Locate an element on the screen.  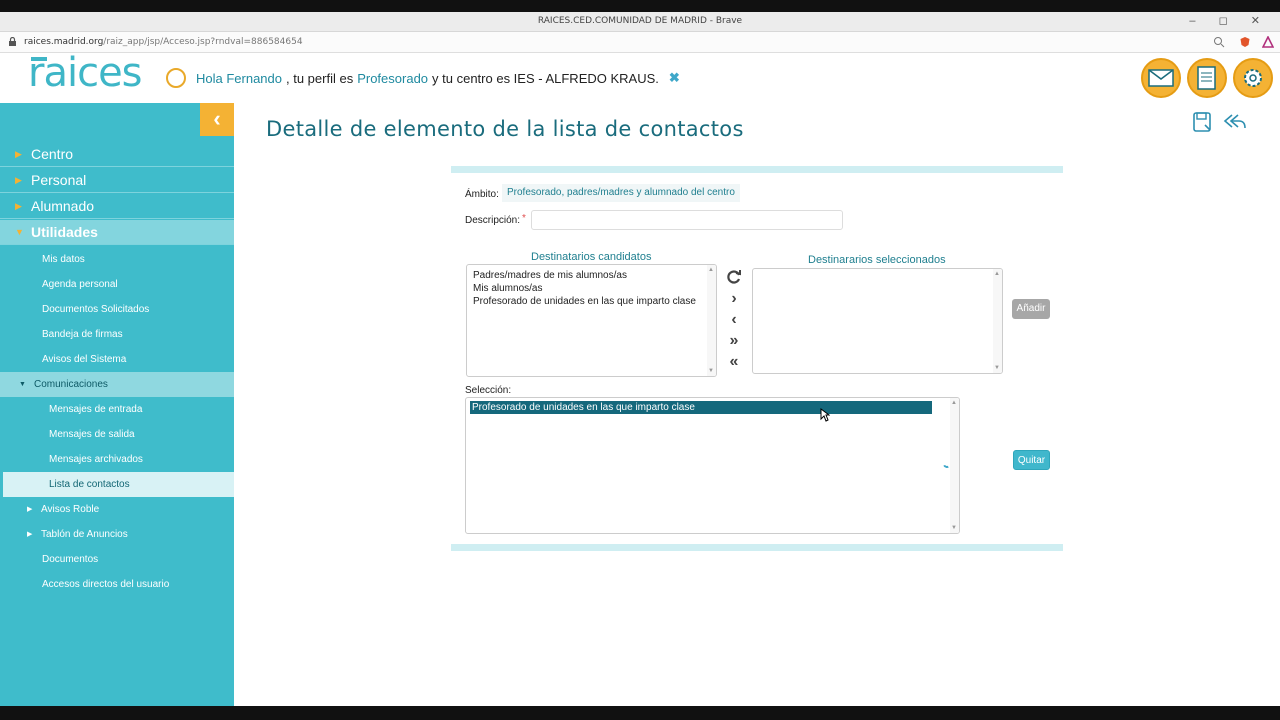
move-all-left-icon: « is located at coordinates (734, 362).